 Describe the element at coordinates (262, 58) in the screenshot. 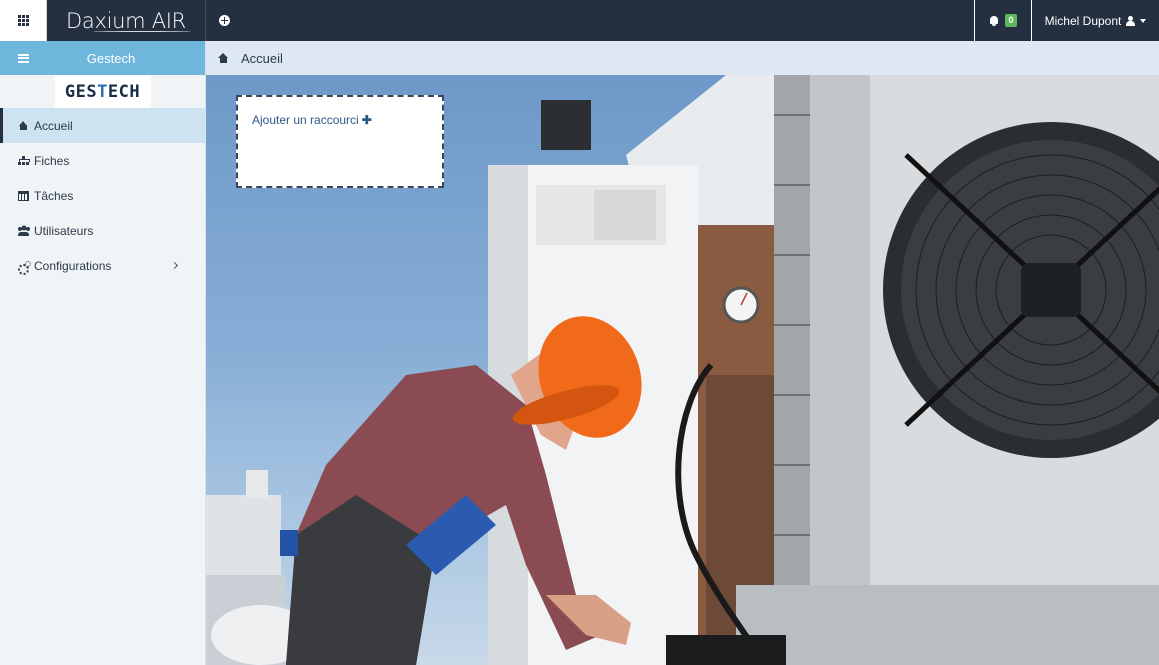

I see `breadcrumb-label: Accueil` at that location.